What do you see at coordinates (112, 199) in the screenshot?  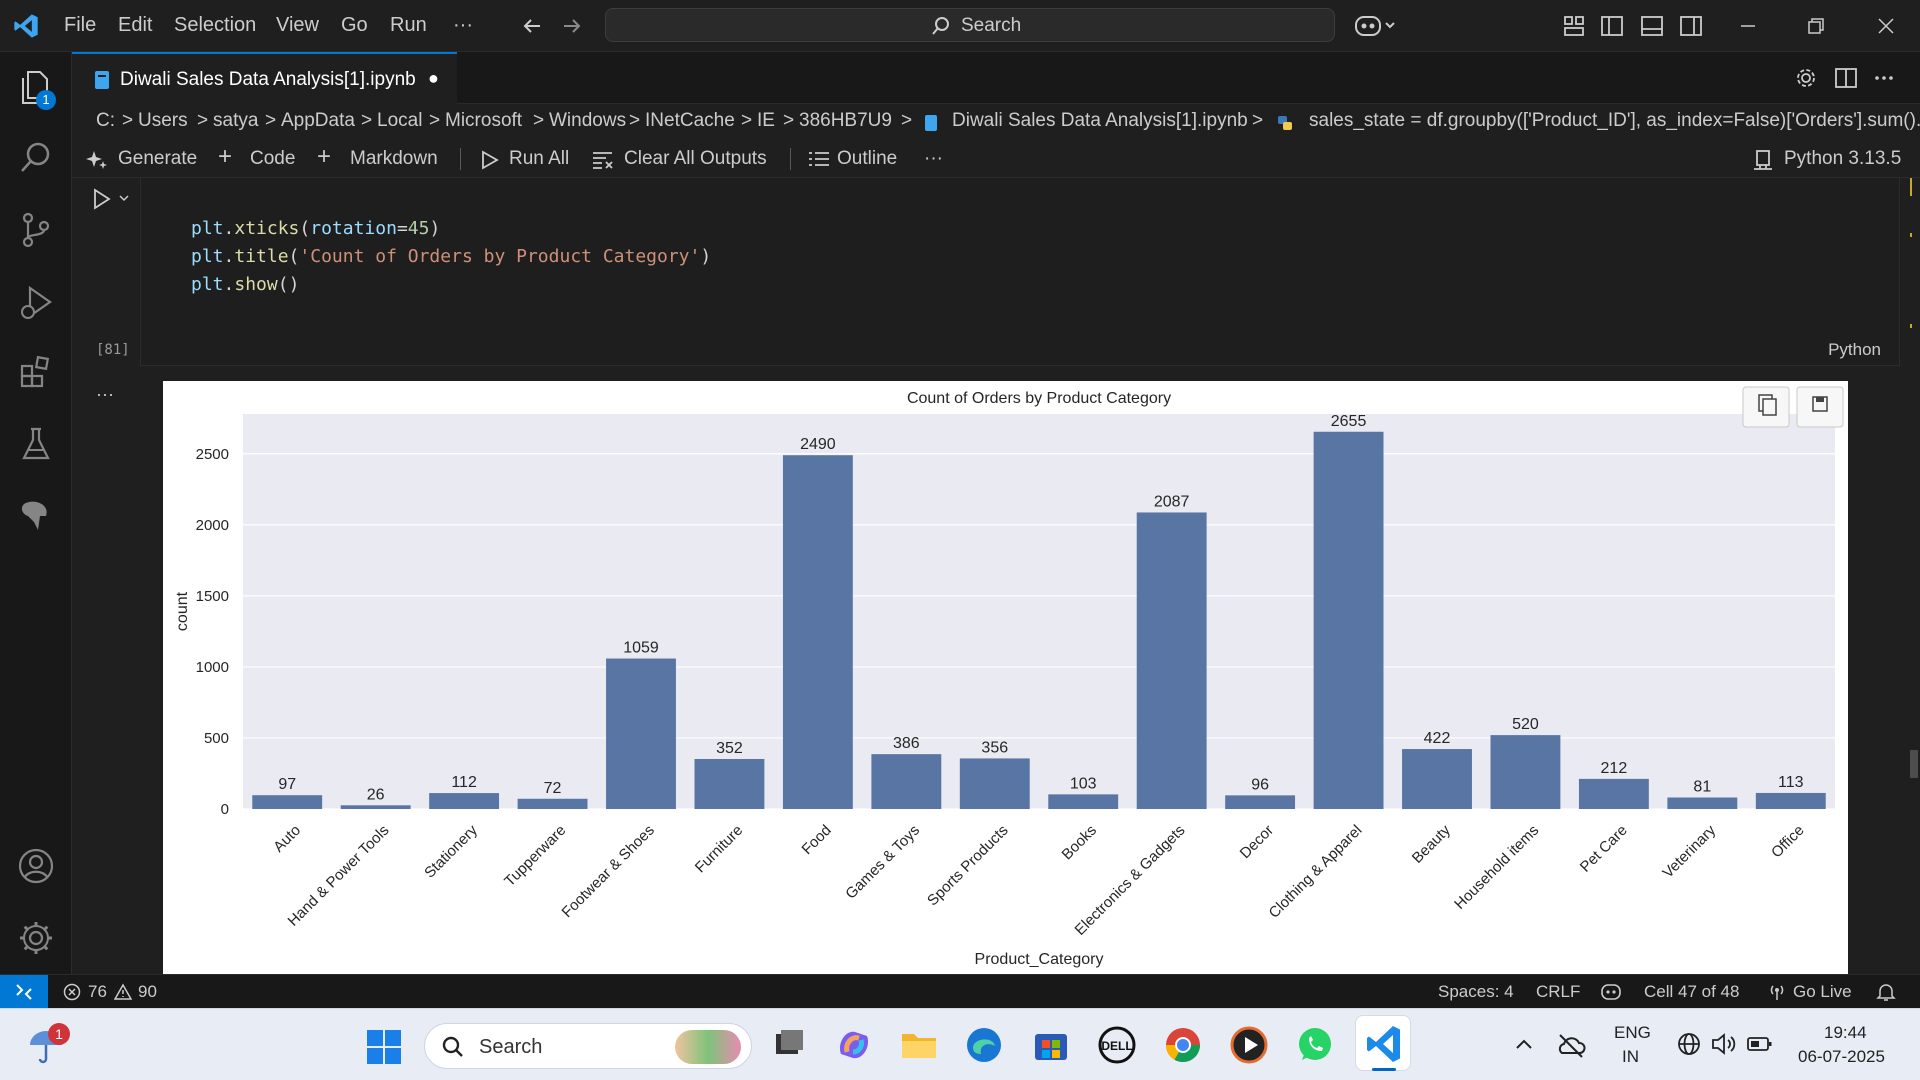 I see `run-cell-icon` at bounding box center [112, 199].